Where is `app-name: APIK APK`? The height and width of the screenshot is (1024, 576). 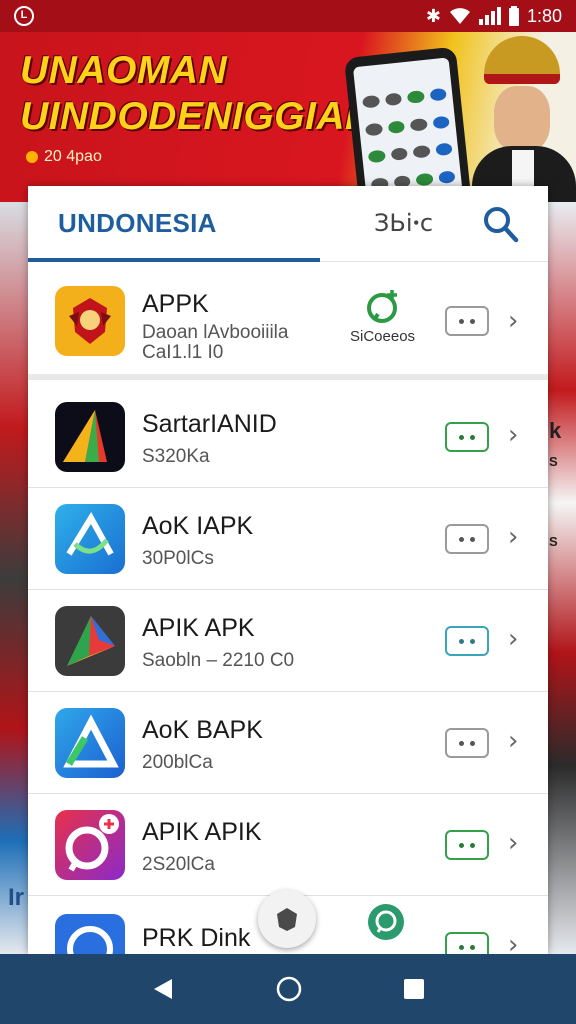 app-name: APIK APK is located at coordinates (198, 628).